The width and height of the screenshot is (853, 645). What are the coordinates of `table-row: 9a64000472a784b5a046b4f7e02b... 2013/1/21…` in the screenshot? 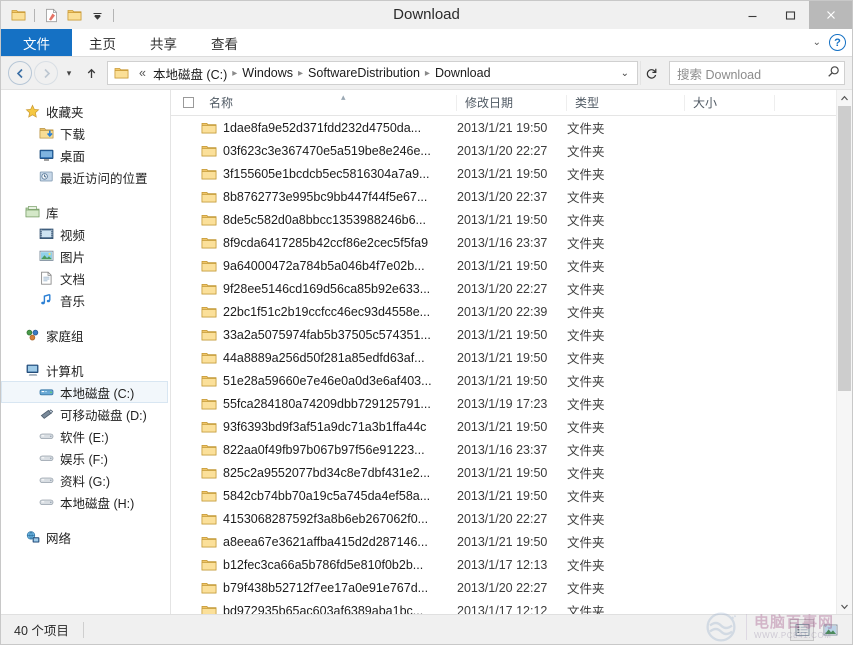 It's located at (511, 265).